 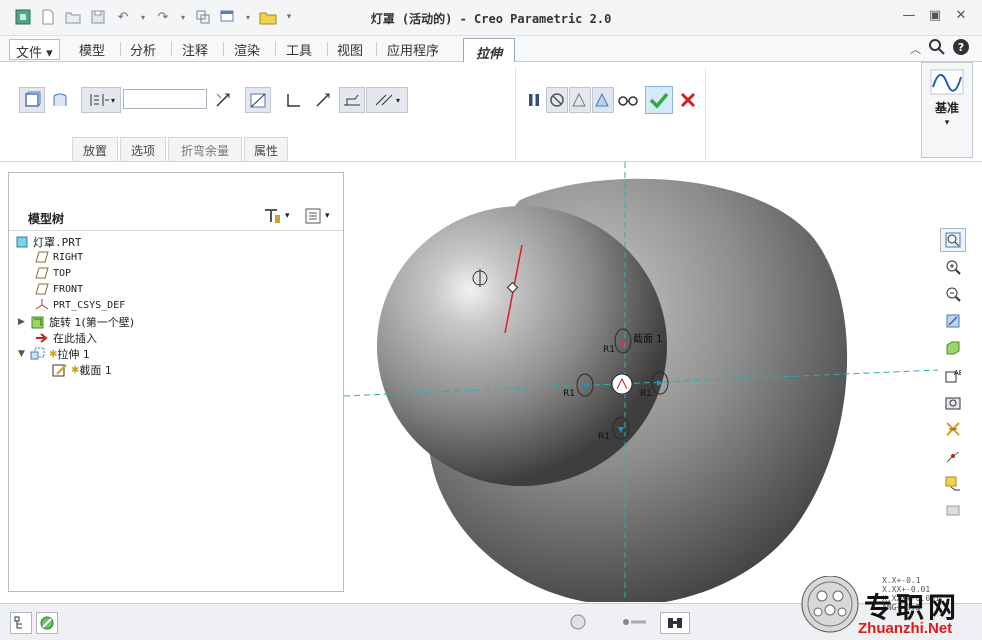 What do you see at coordinates (223, 100) in the screenshot?
I see `flip-direction-icon` at bounding box center [223, 100].